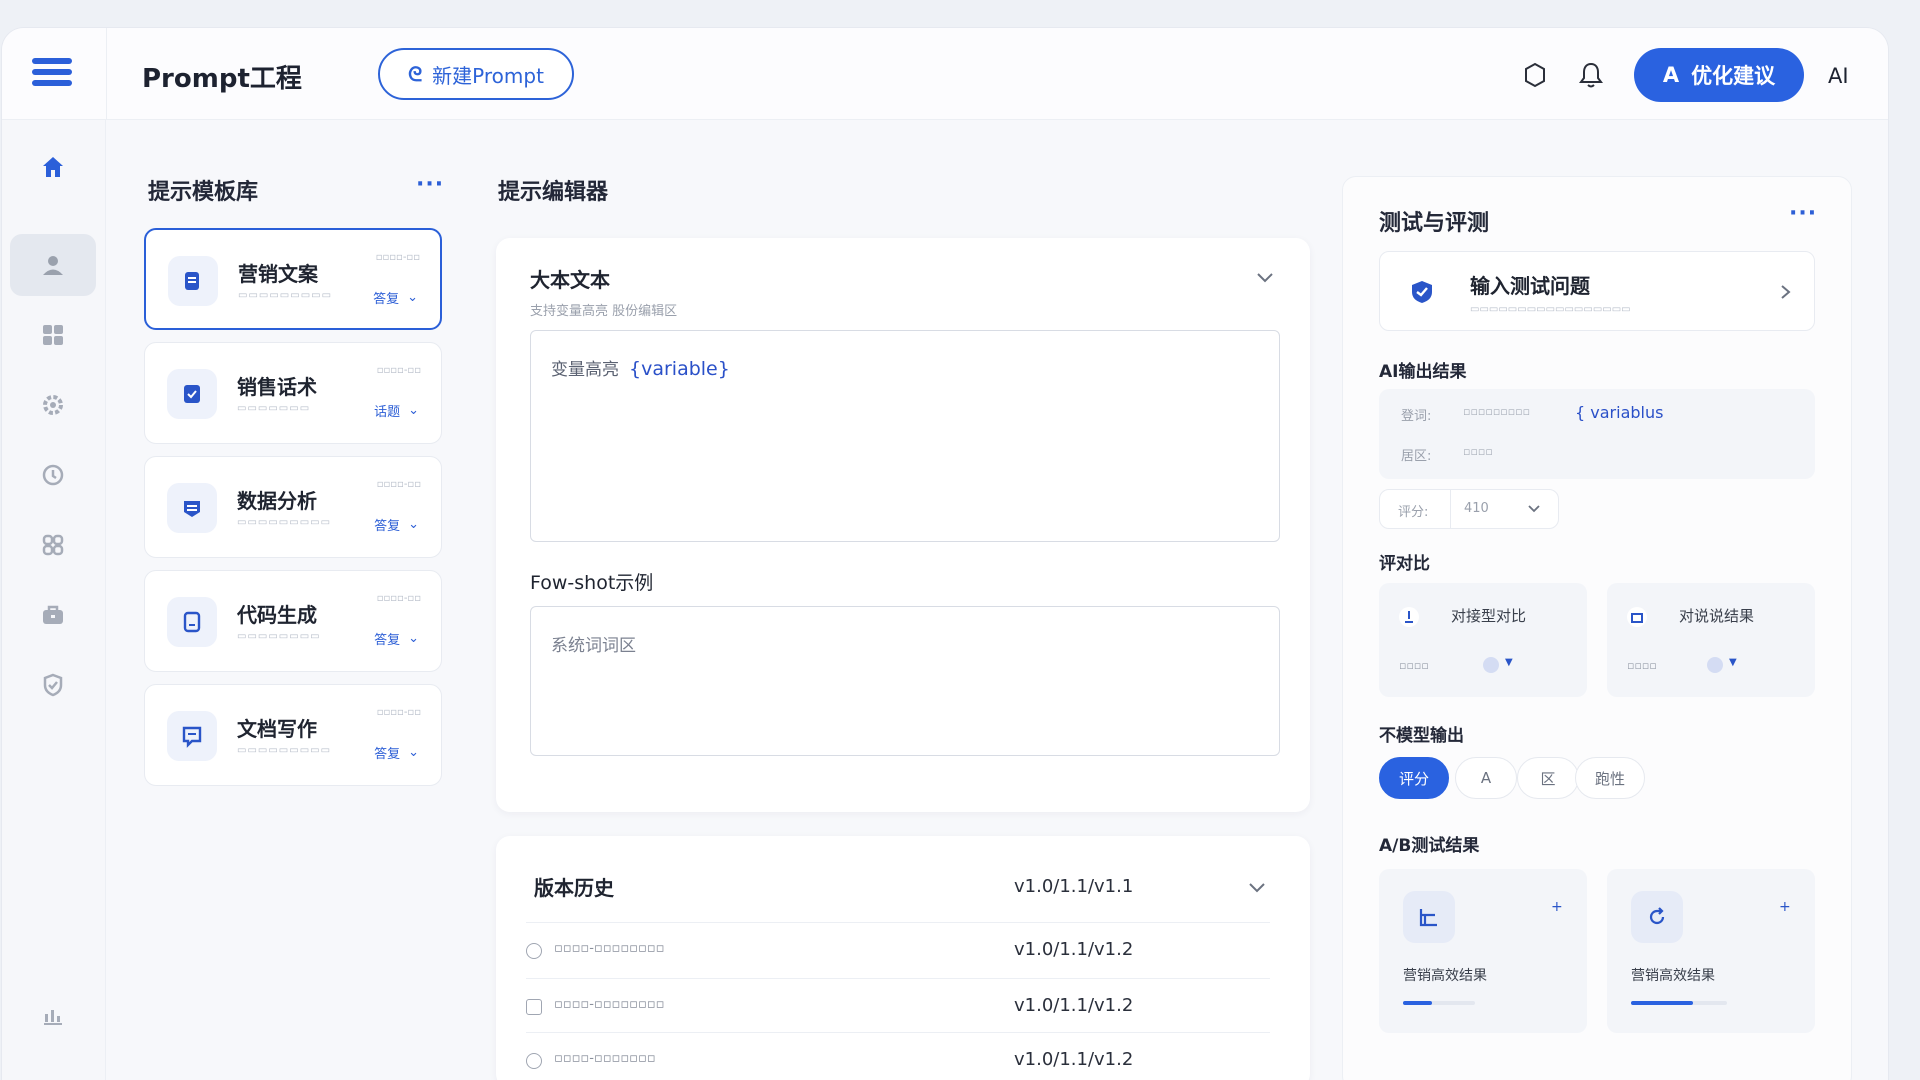  I want to click on test-input-row: 输入测试问题 ▭▭▭▭▭▭▭▭▭▭▭▭▭▭▭▭▭, so click(1597, 291).